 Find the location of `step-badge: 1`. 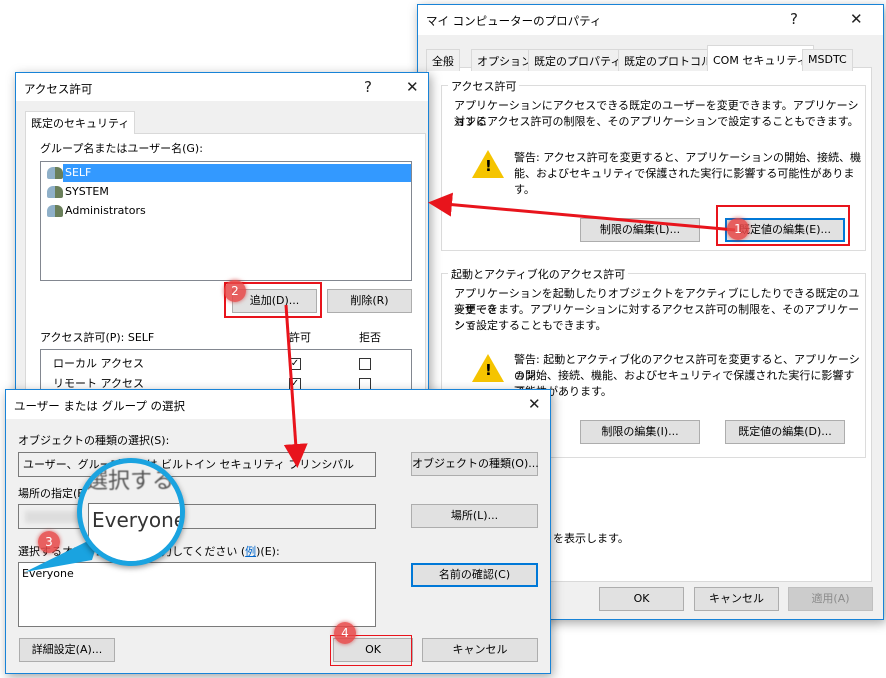

step-badge: 1 is located at coordinates (738, 229).